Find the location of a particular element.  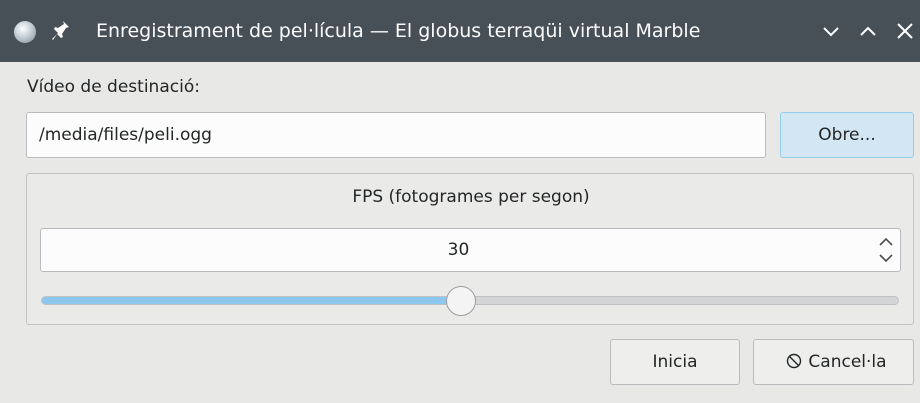

cancel-label: Cancel·la is located at coordinates (847, 362).